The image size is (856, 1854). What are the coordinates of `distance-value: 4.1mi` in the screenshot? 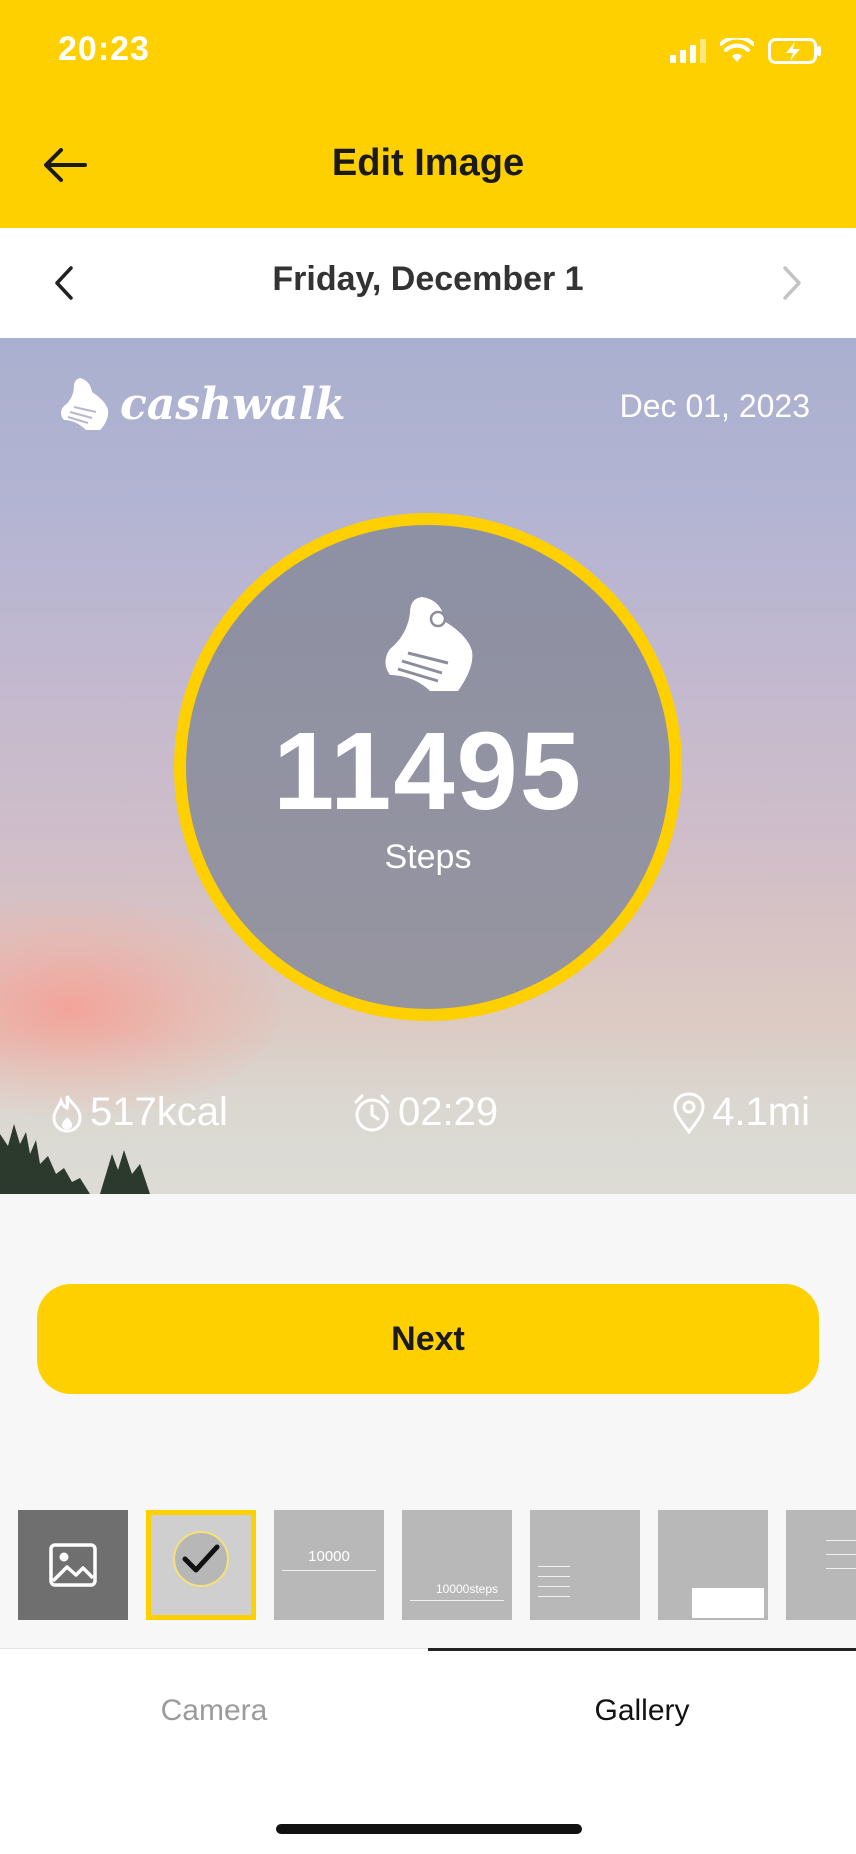 It's located at (761, 1112).